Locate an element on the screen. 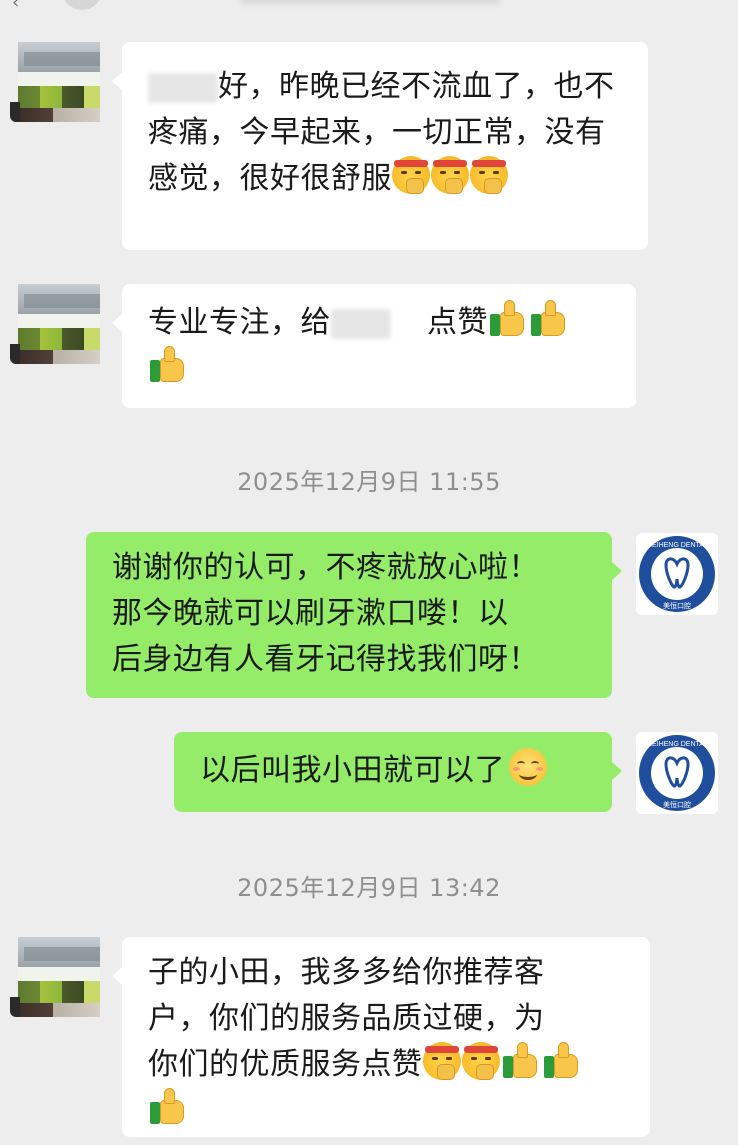 Image resolution: width=738 pixels, height=1145 pixels. message-text-line: 户，你们的服务品质过硬，为 is located at coordinates (346, 1018).